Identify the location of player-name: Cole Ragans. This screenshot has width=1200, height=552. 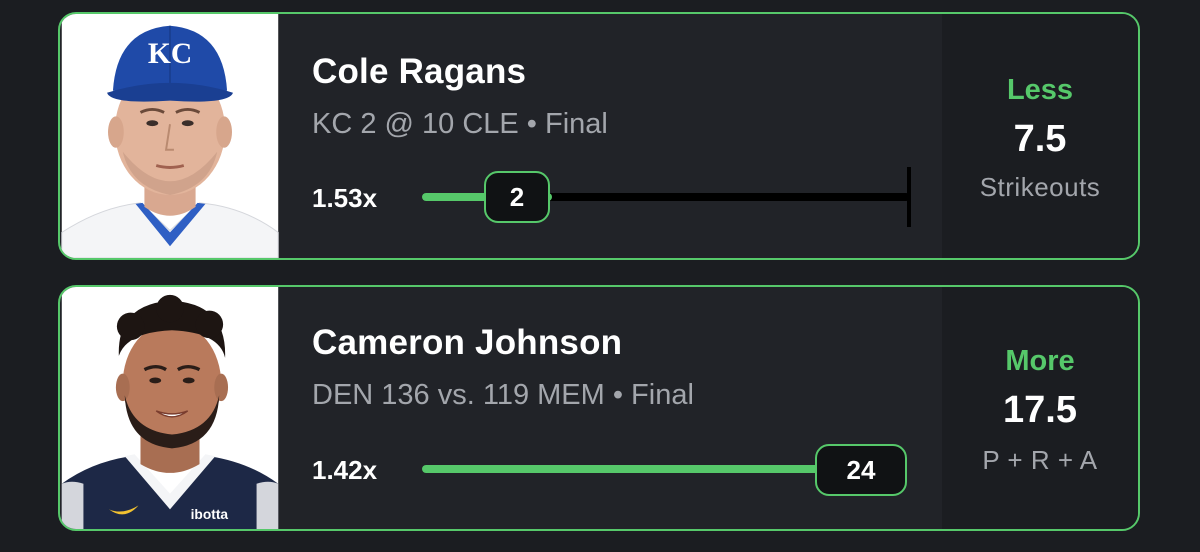
(419, 71).